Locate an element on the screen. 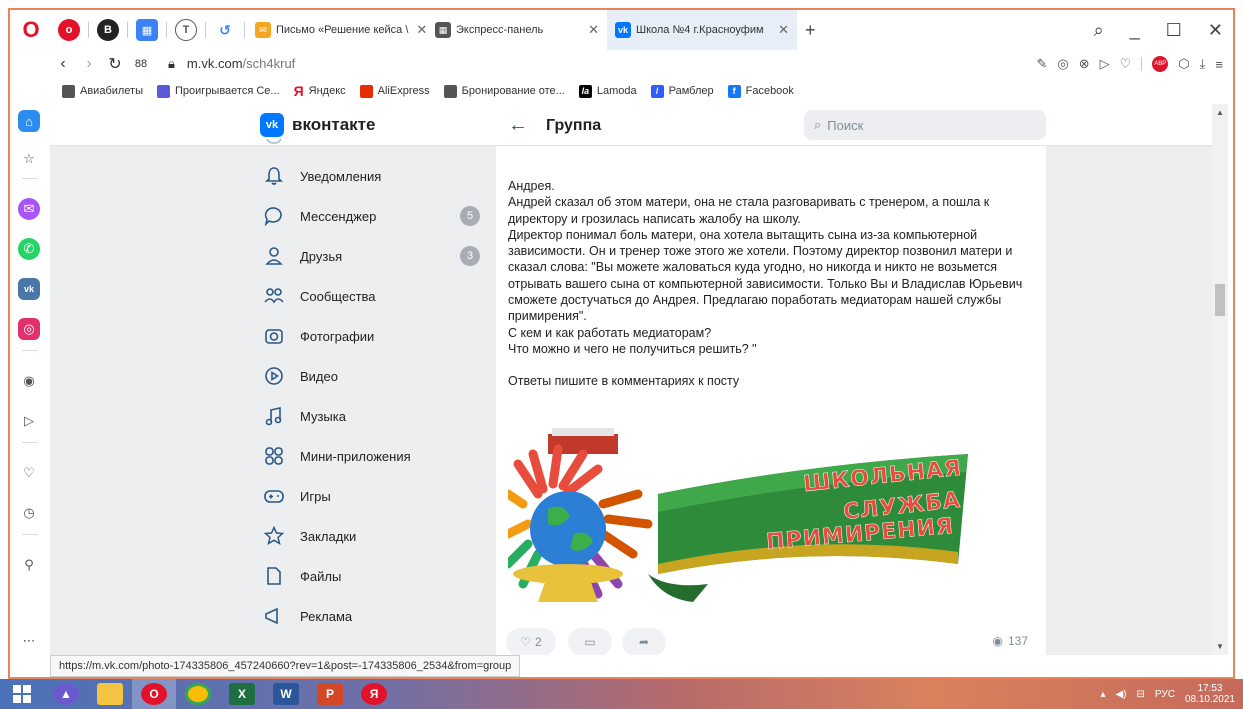 This screenshot has width=1243, height=709. tab-school-vk: vk Школа №4 г.Красноуфим ✕ is located at coordinates (702, 30).